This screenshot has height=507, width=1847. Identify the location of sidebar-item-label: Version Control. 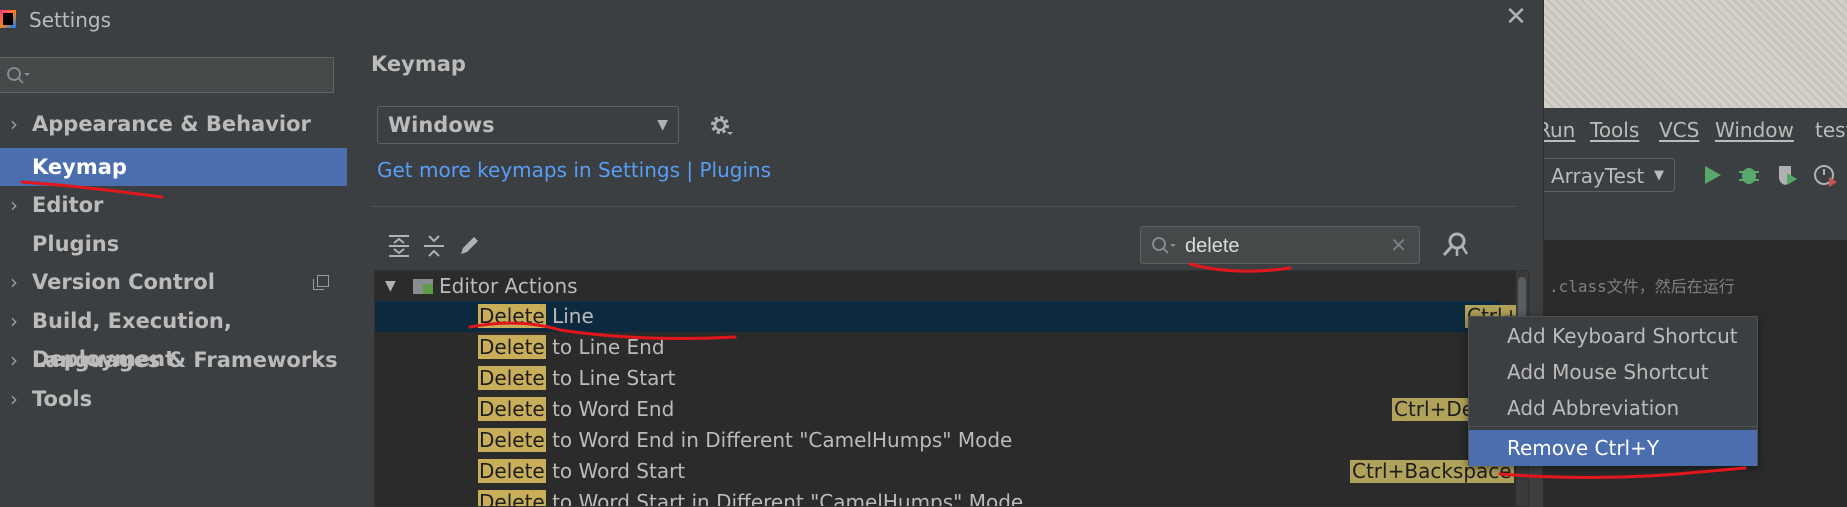
(123, 282).